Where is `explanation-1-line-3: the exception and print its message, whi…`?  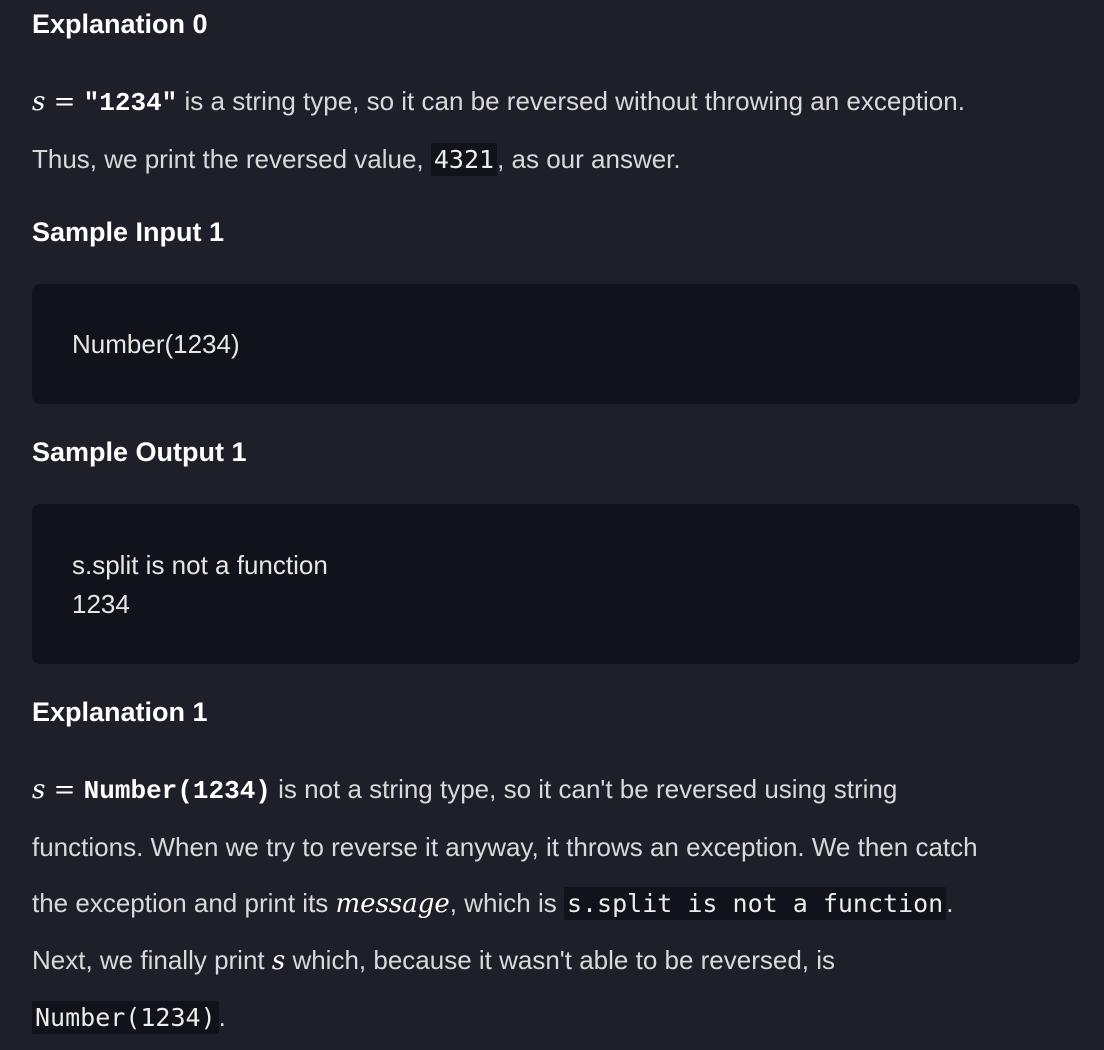
explanation-1-line-3: the exception and print its message, whi… is located at coordinates (552, 903).